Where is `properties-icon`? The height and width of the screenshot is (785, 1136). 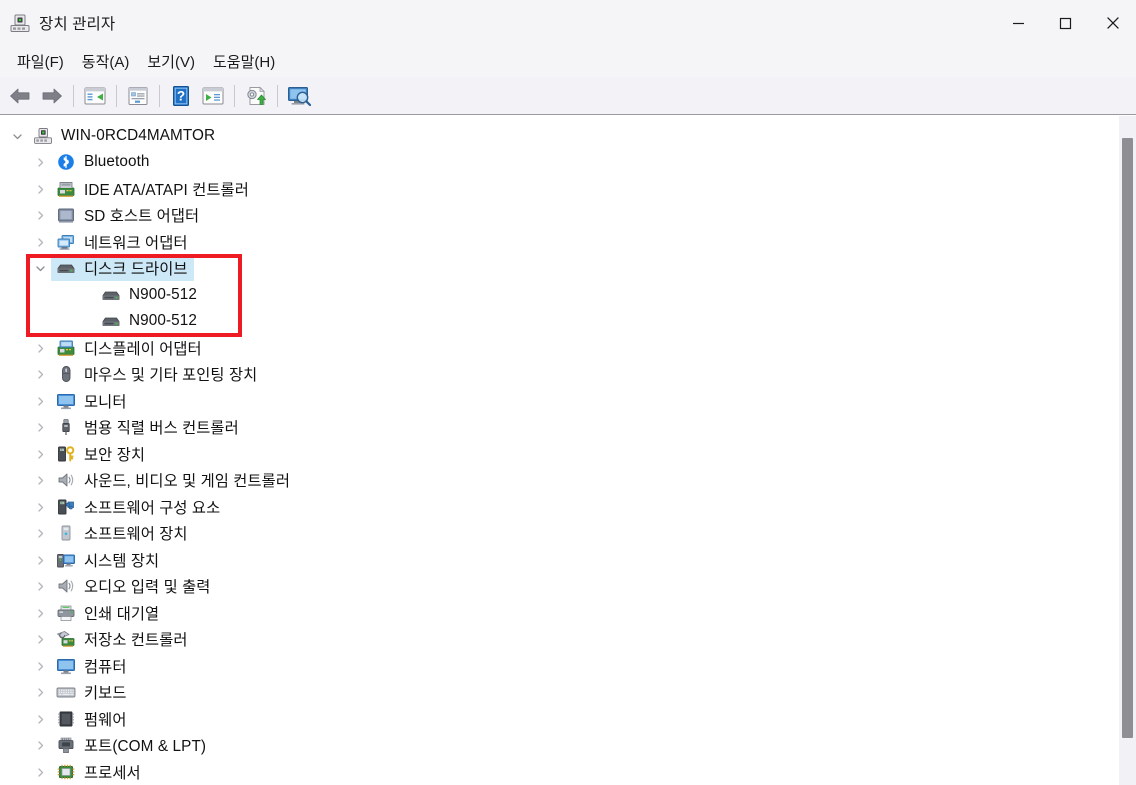
properties-icon is located at coordinates (138, 96).